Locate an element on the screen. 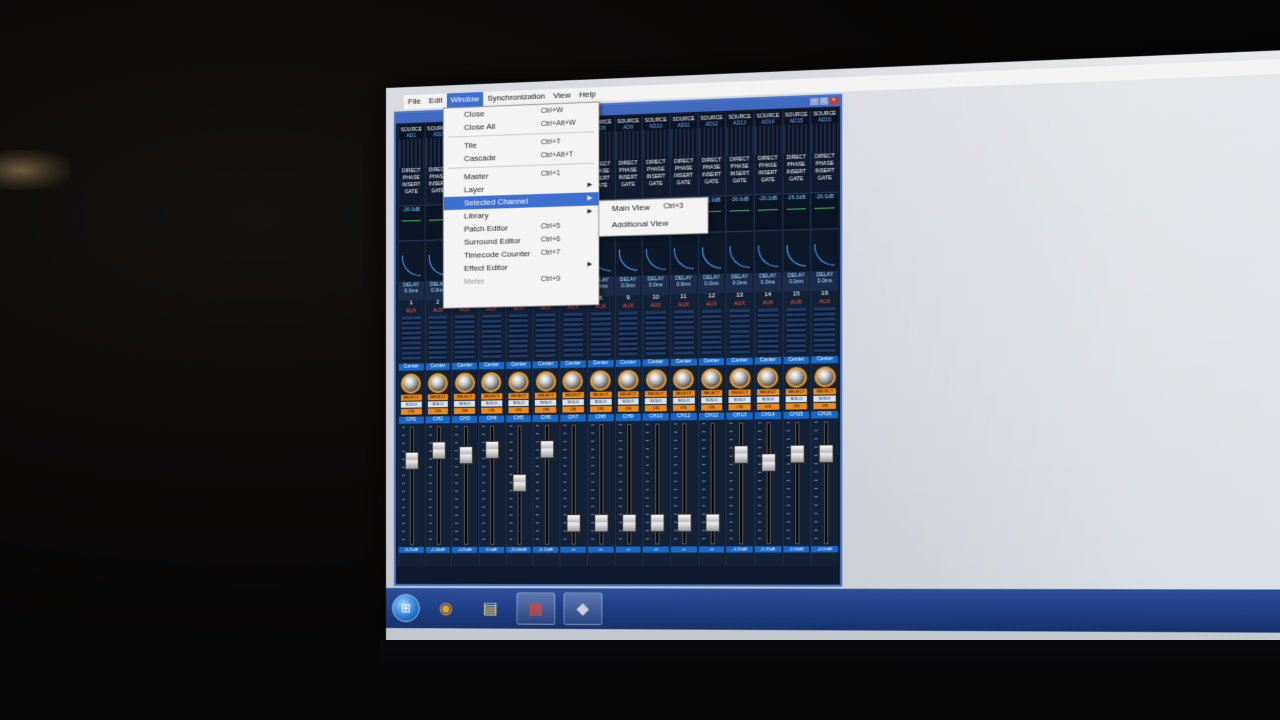  channel-fader: -5.15dB is located at coordinates (545, 485).